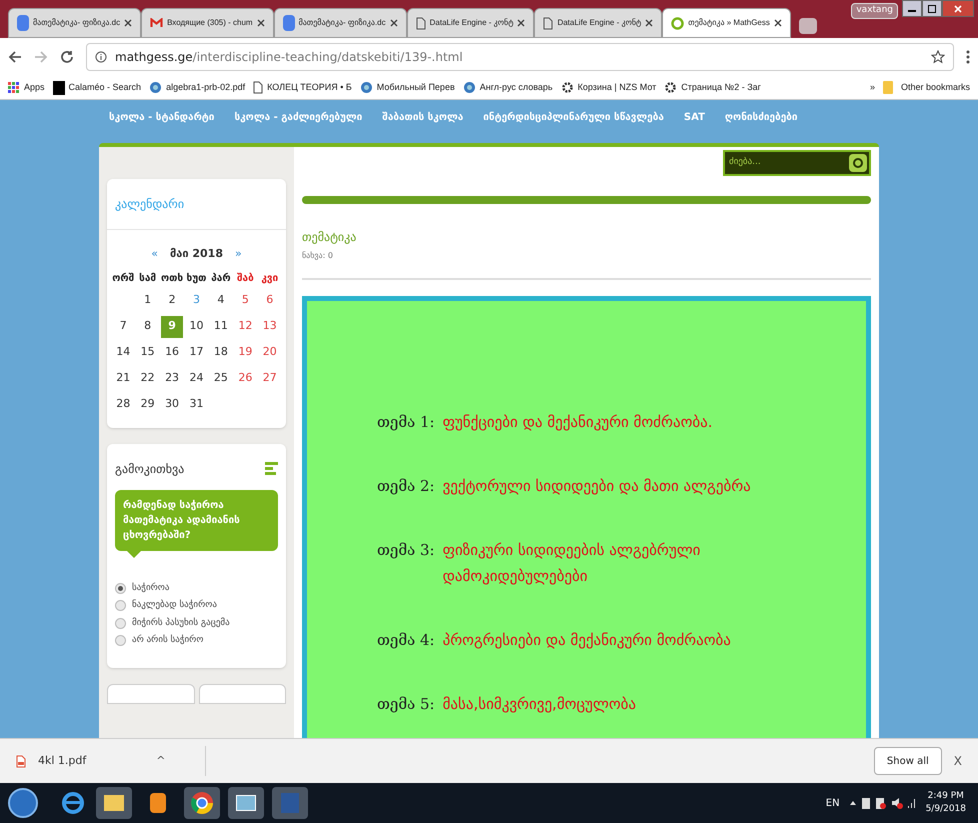 This screenshot has height=823, width=978. What do you see at coordinates (123, 353) in the screenshot?
I see `calendar-day: 14` at bounding box center [123, 353].